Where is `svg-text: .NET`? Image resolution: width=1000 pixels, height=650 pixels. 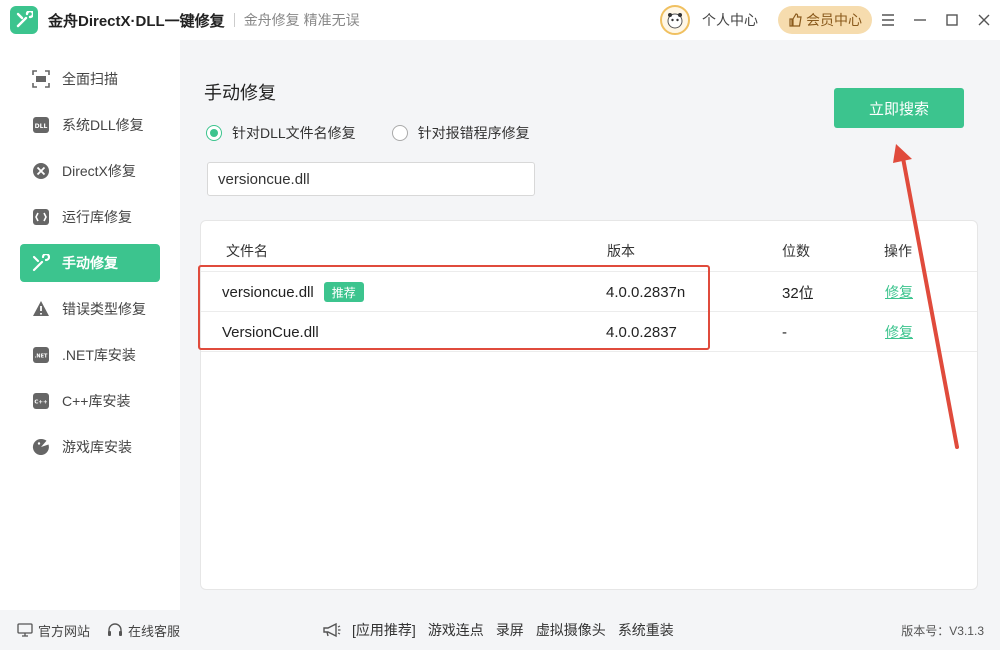 svg-text: .NET is located at coordinates (41, 357).